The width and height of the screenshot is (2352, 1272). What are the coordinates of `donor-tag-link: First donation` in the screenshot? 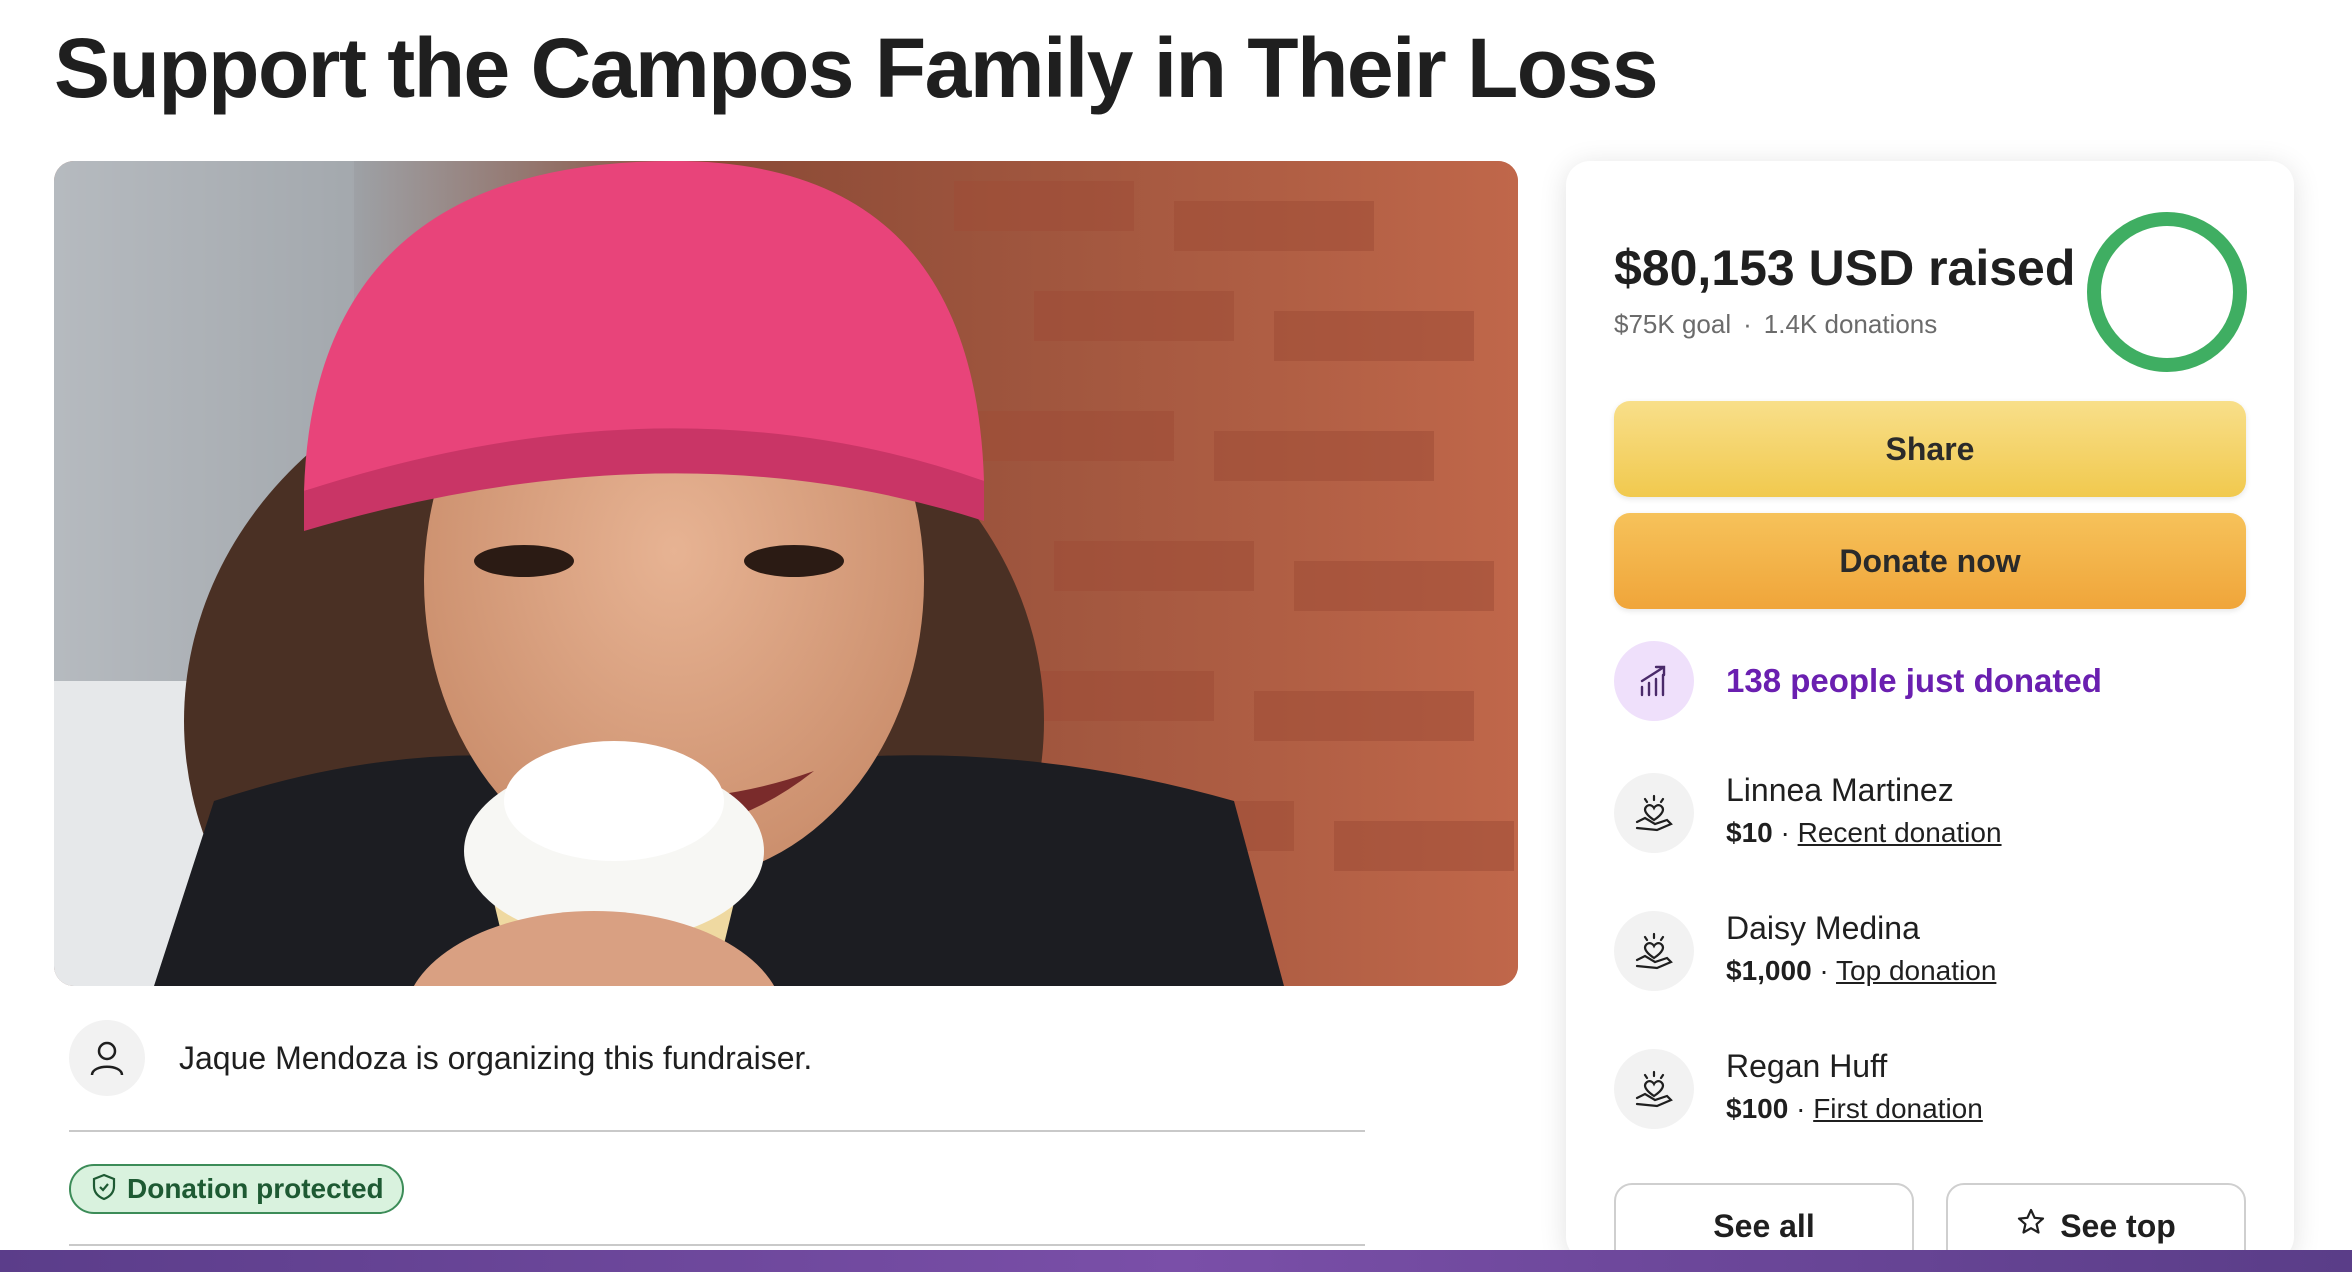 It's located at (1898, 1108).